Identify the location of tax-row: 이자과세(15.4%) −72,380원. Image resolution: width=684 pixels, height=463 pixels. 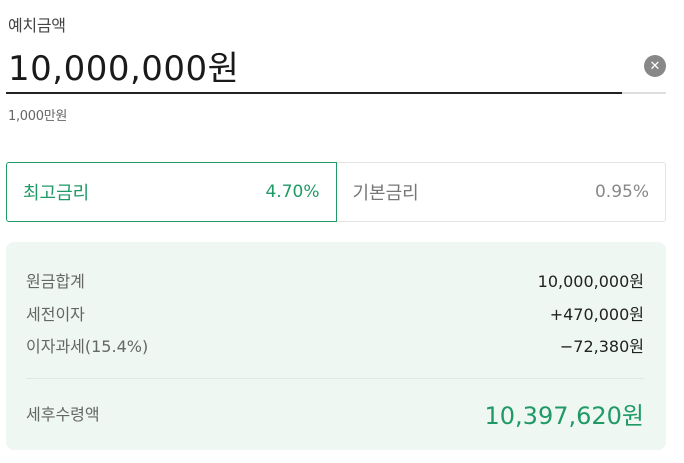
(335, 345).